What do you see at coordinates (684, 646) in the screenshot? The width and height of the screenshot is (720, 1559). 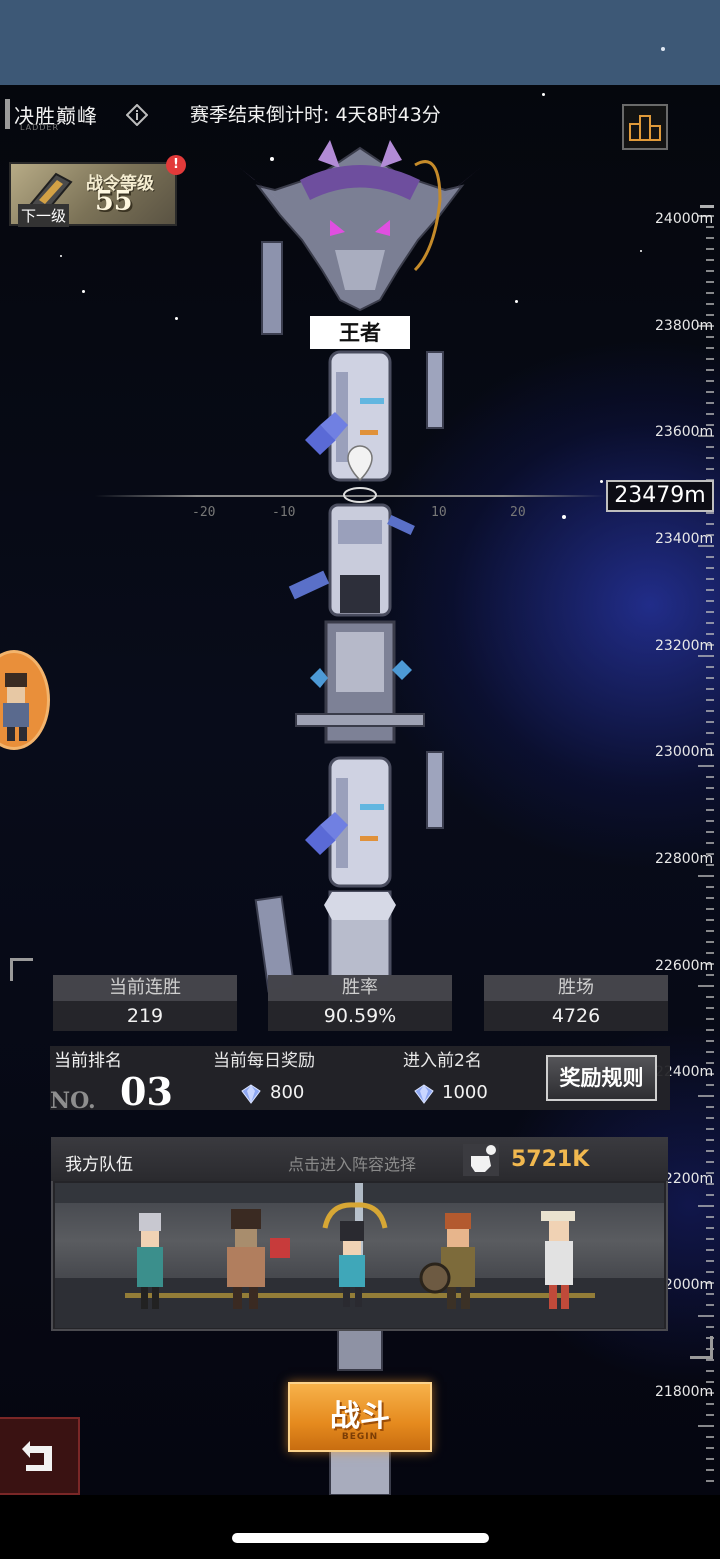 I see `altitude-mark: 23200m` at bounding box center [684, 646].